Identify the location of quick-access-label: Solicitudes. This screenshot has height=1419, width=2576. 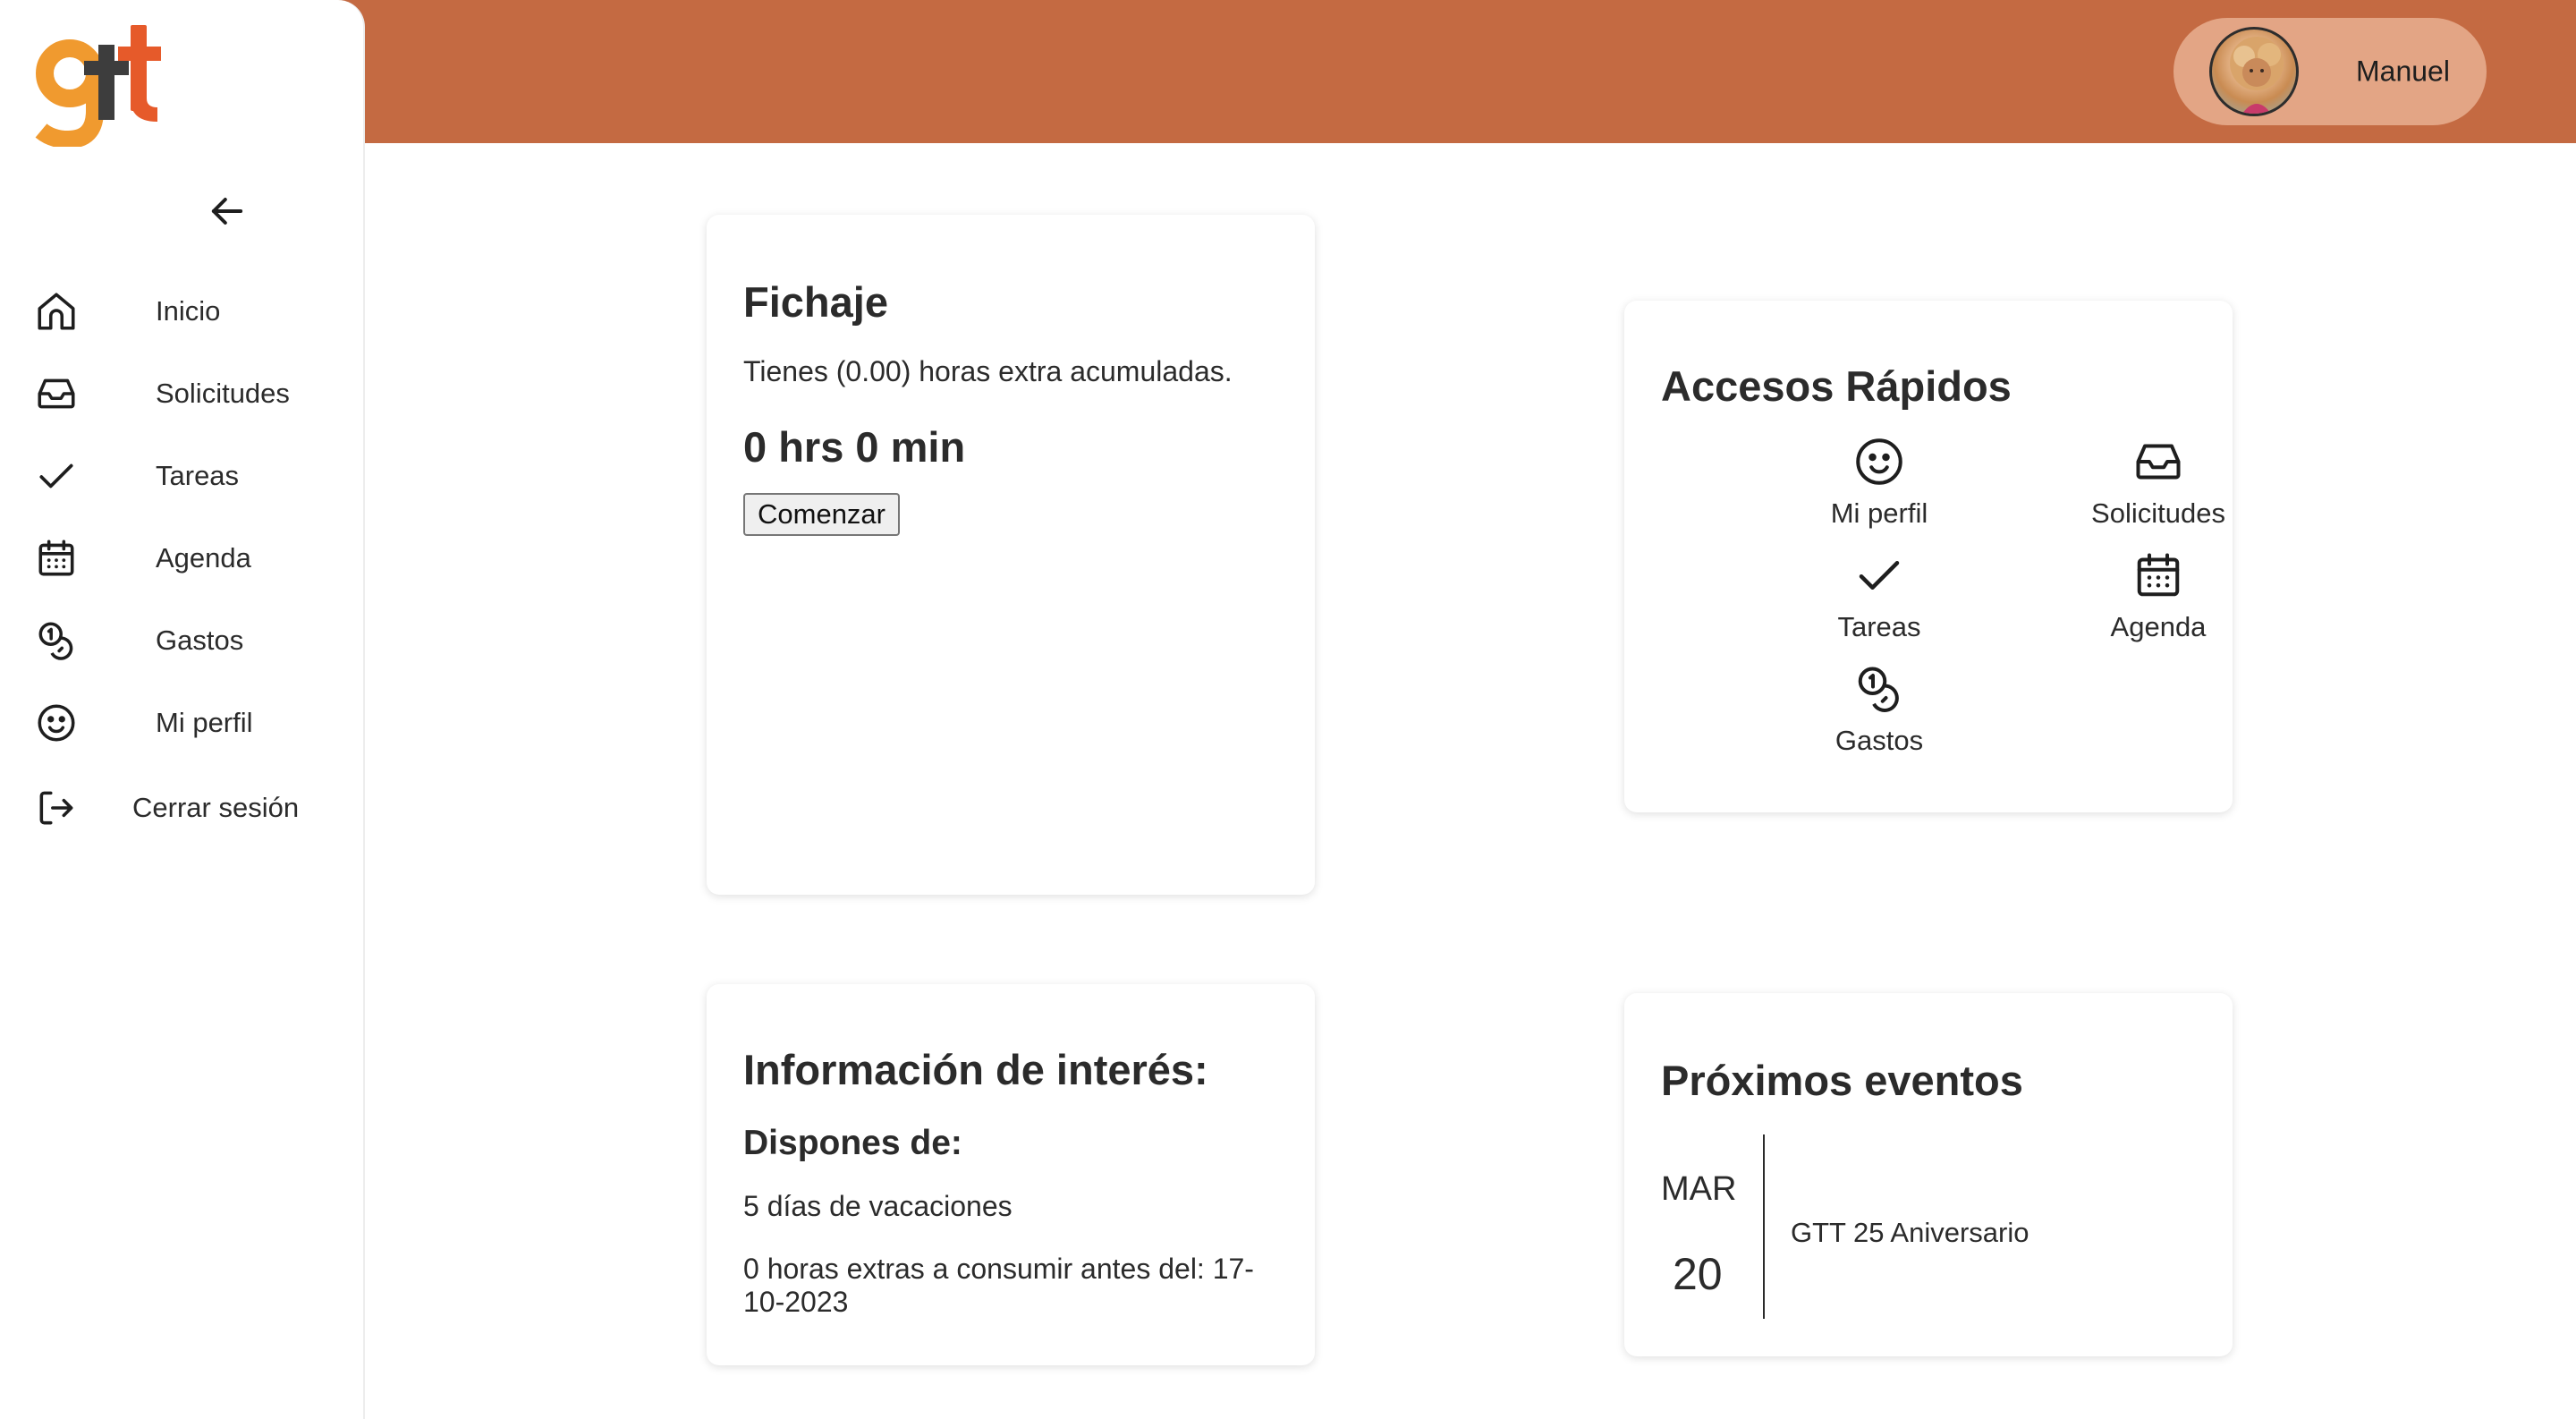
(2158, 513).